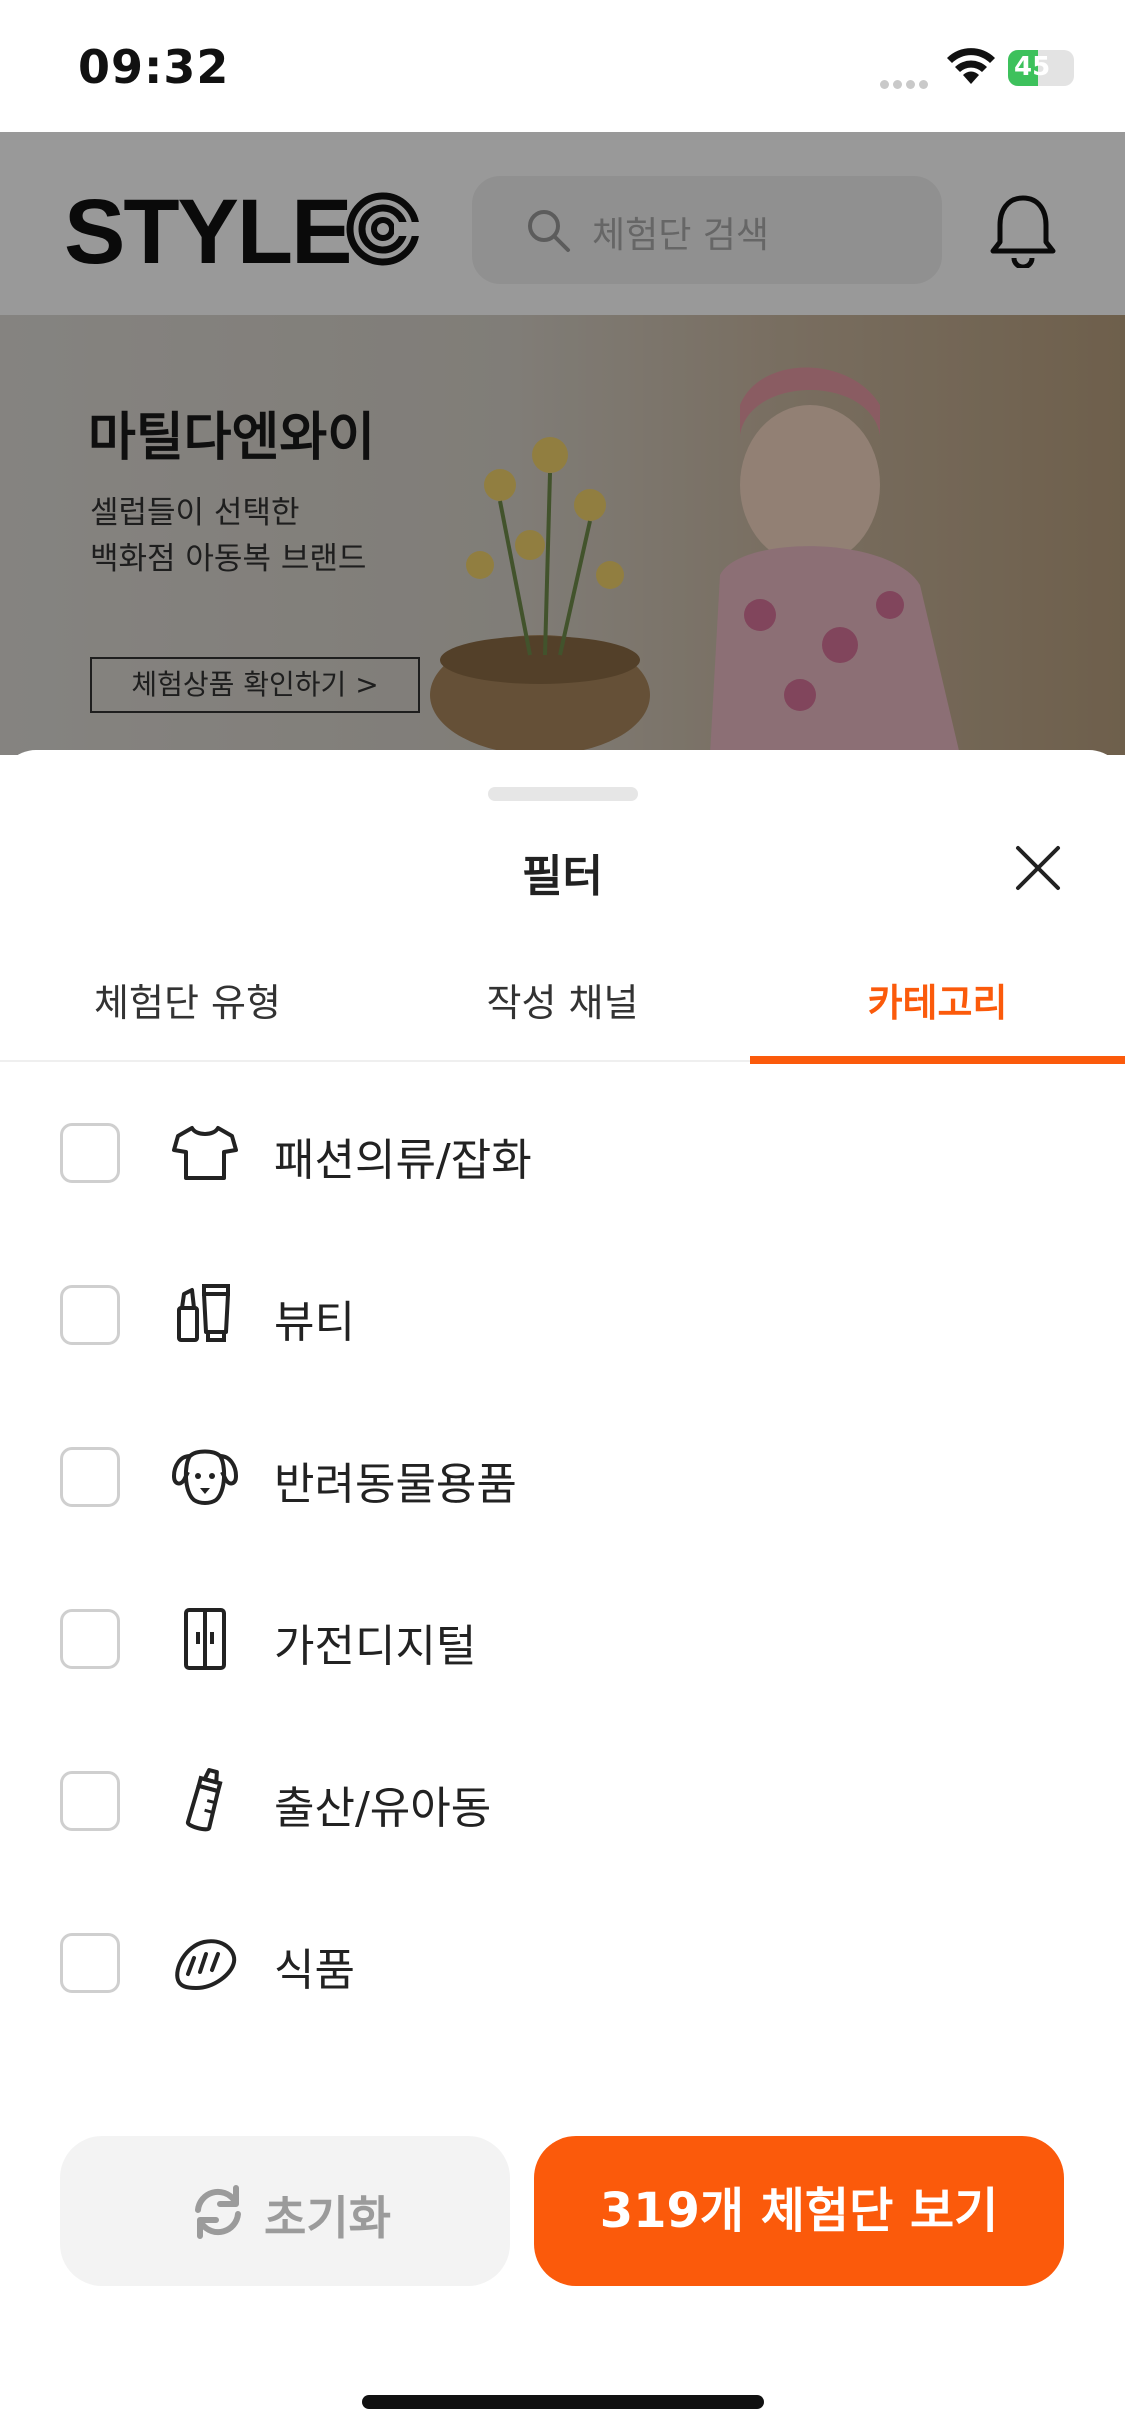  What do you see at coordinates (218, 2212) in the screenshot?
I see `refresh-icon` at bounding box center [218, 2212].